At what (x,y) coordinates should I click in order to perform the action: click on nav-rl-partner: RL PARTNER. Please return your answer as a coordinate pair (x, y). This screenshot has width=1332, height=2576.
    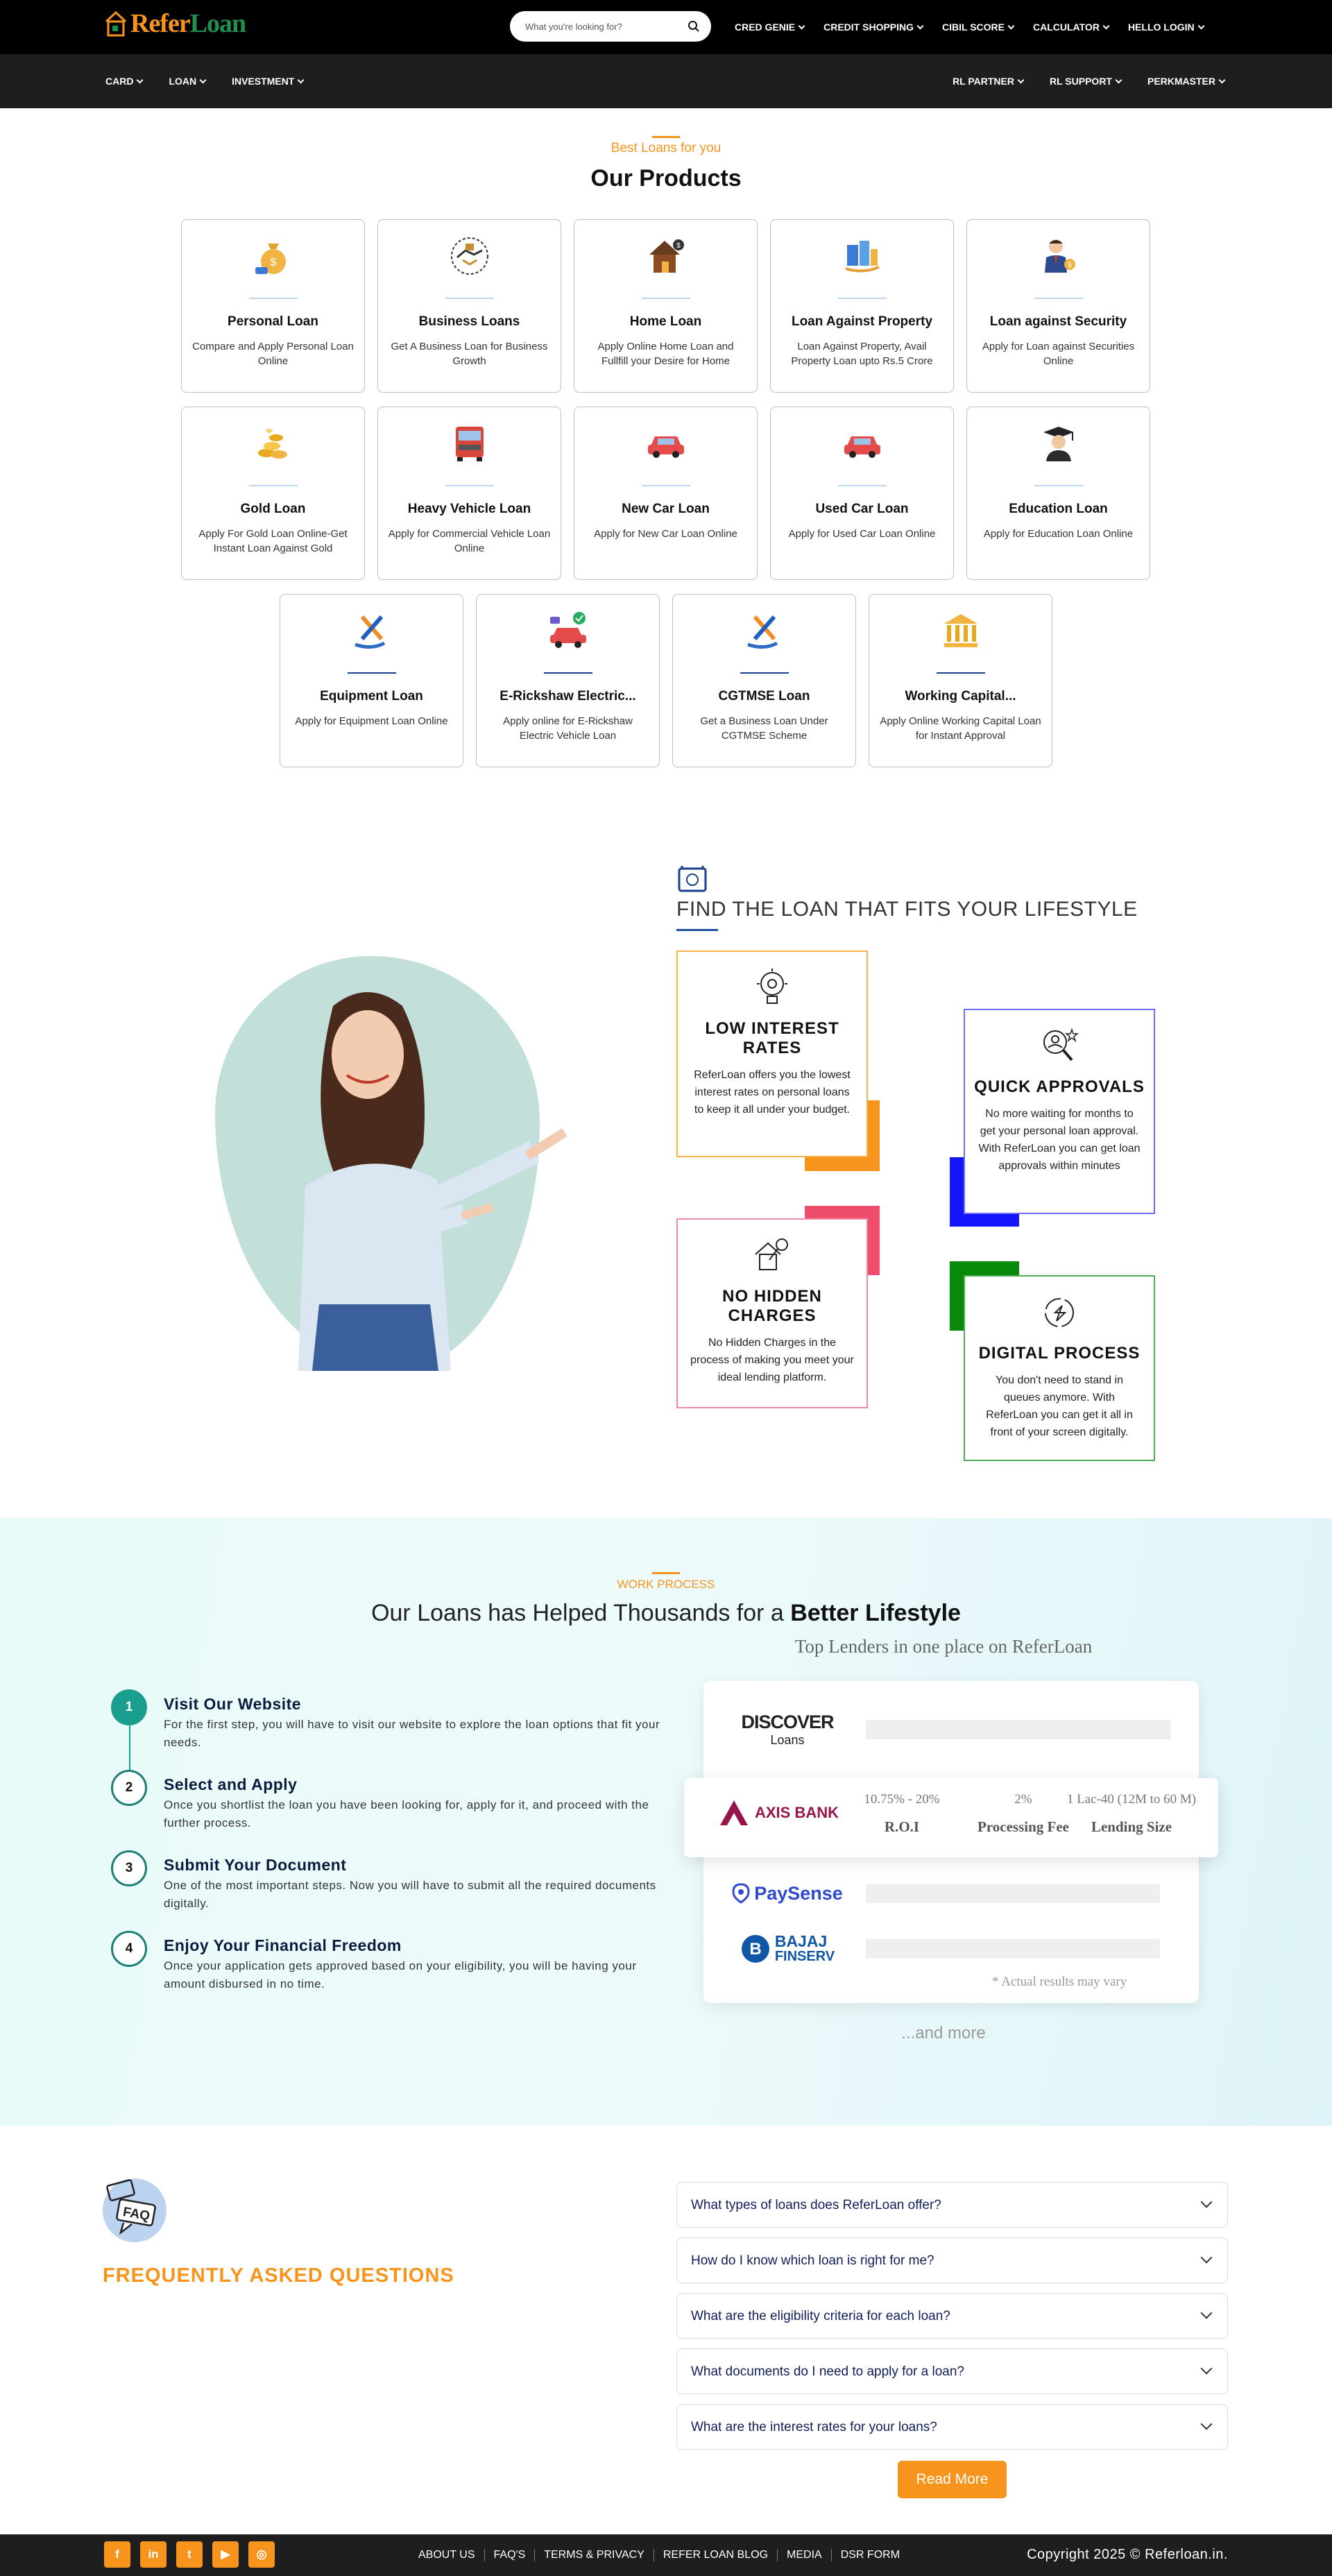
    Looking at the image, I should click on (989, 81).